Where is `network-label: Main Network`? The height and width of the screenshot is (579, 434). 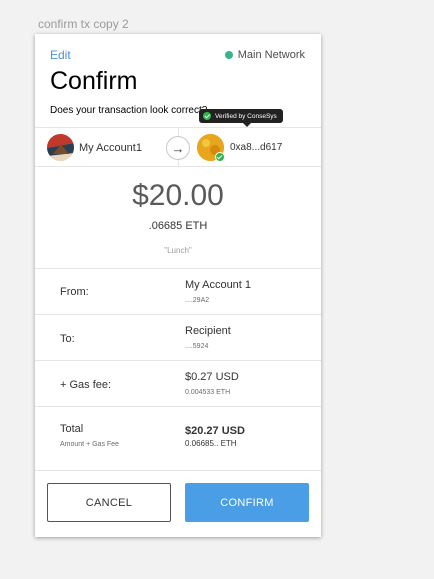
network-label: Main Network is located at coordinates (271, 55).